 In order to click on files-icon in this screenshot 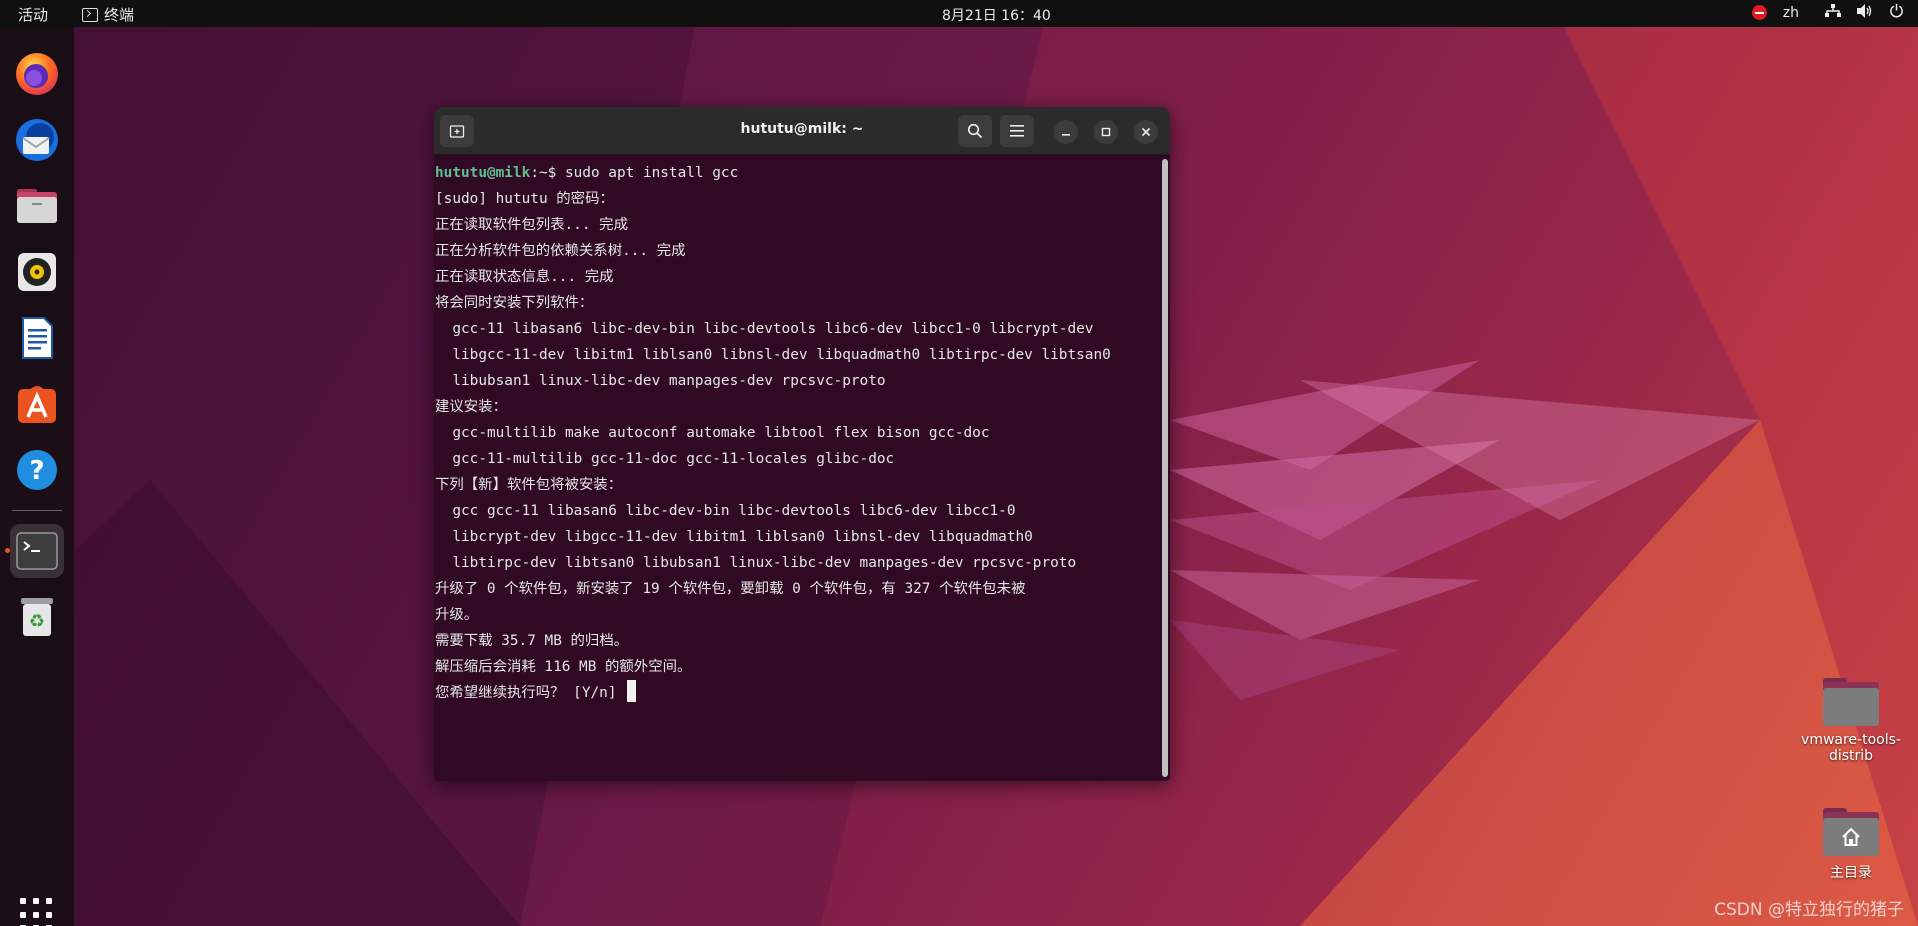, I will do `click(37, 206)`.